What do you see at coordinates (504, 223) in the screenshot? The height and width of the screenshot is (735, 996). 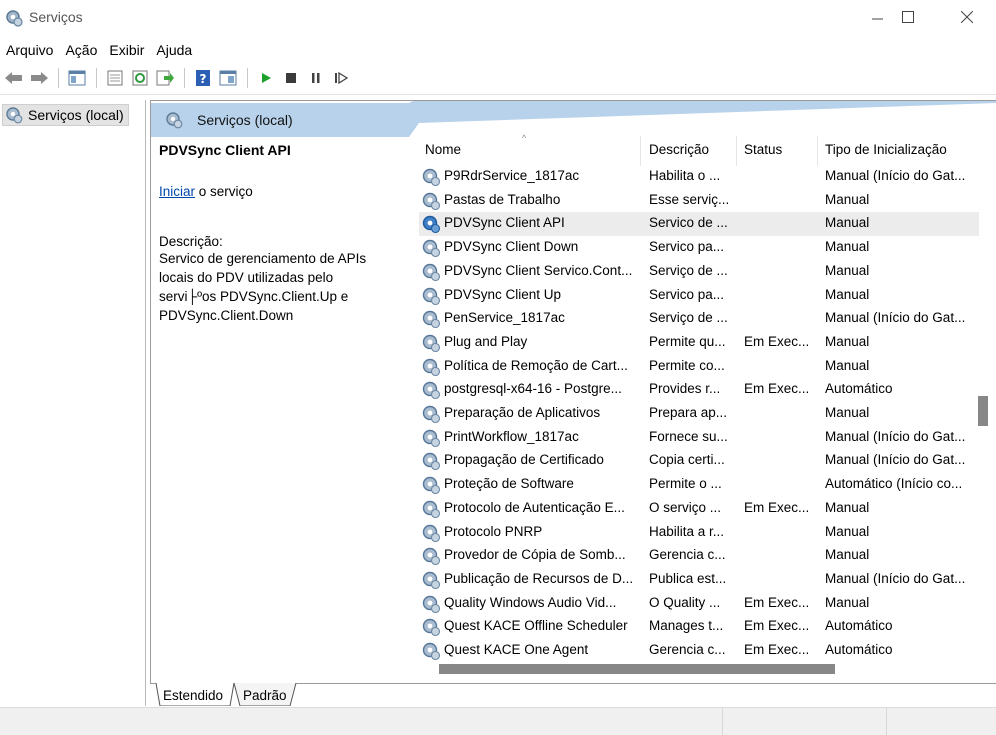 I see `service-name-cell: PDVSync Client API` at bounding box center [504, 223].